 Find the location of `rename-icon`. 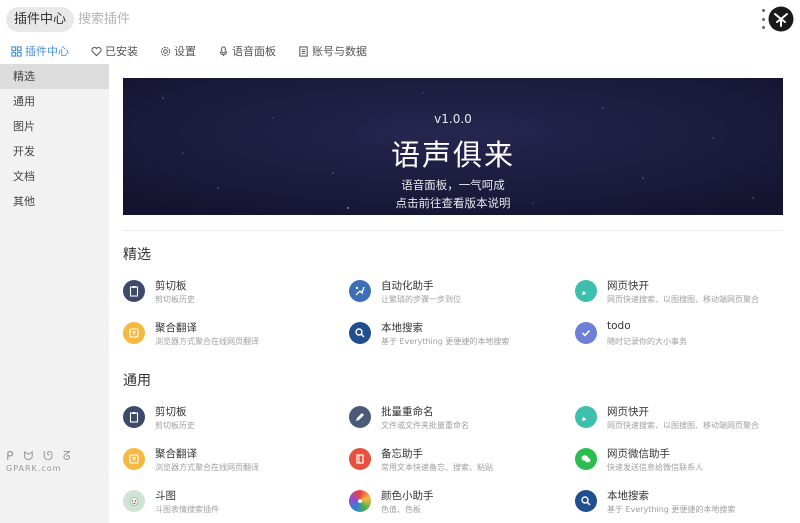

rename-icon is located at coordinates (360, 417).